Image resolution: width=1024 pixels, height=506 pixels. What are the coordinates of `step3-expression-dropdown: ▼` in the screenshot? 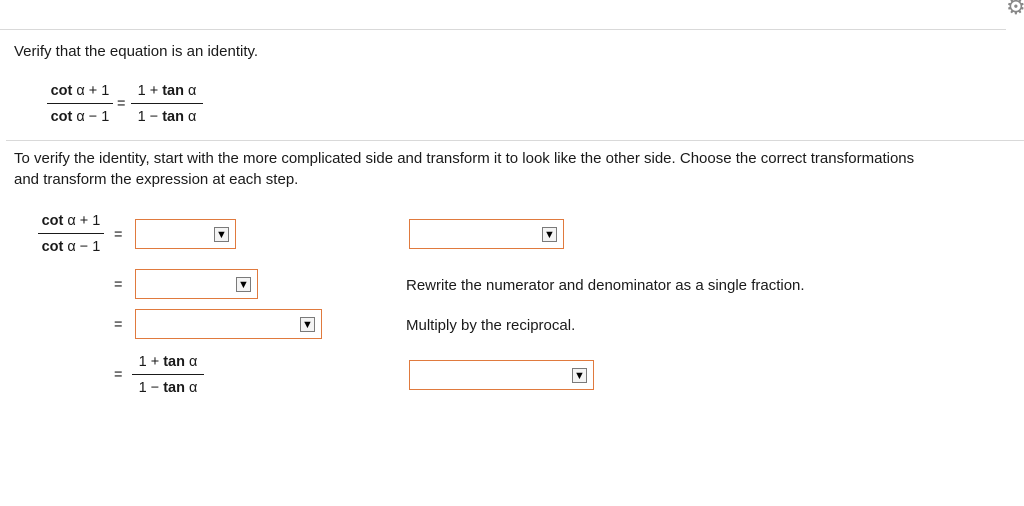 It's located at (228, 324).